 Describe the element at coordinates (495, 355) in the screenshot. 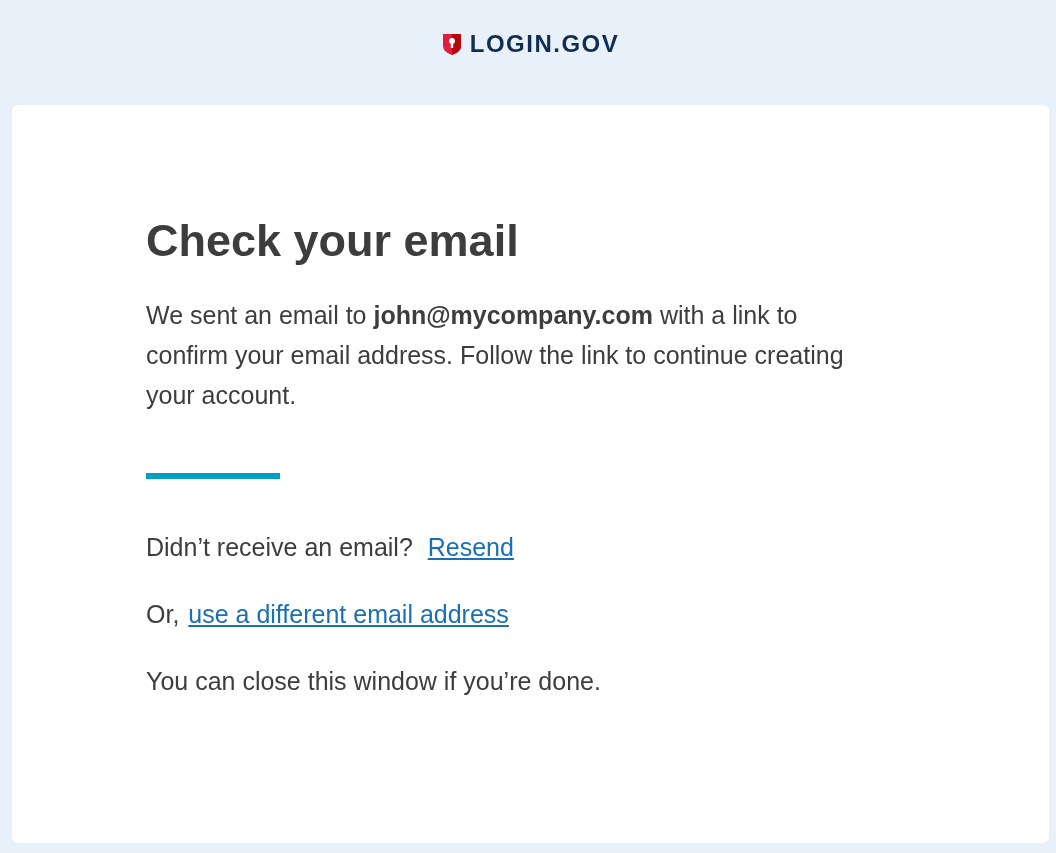

I see `confirmation-message: We sent an email to john@mycompany.com with a link to confirm your email address. Follow the link to continue creating your account.` at that location.